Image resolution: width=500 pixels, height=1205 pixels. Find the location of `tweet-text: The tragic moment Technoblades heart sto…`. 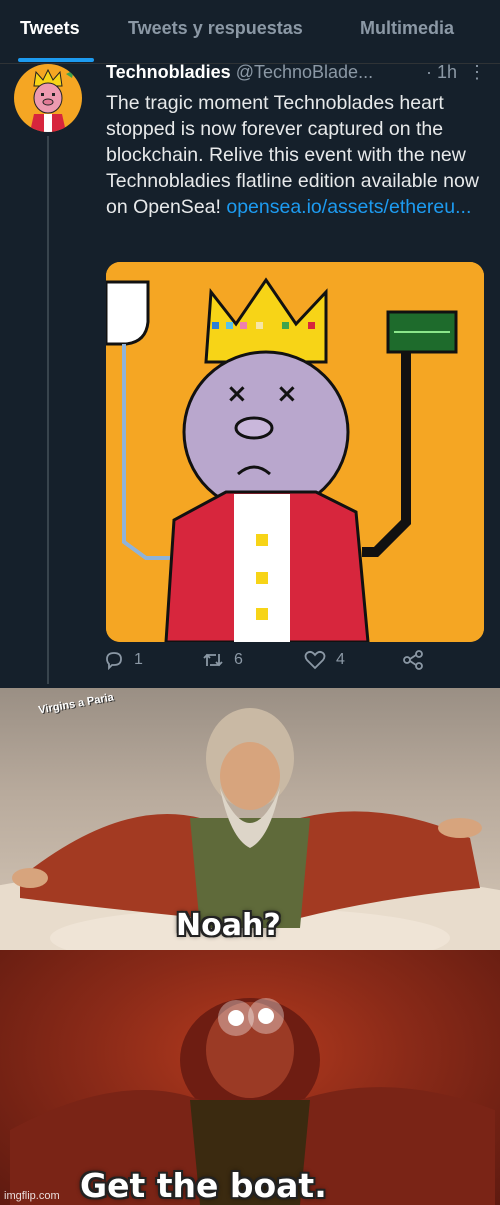

tweet-text: The tragic moment Technoblades heart sto… is located at coordinates (298, 155).